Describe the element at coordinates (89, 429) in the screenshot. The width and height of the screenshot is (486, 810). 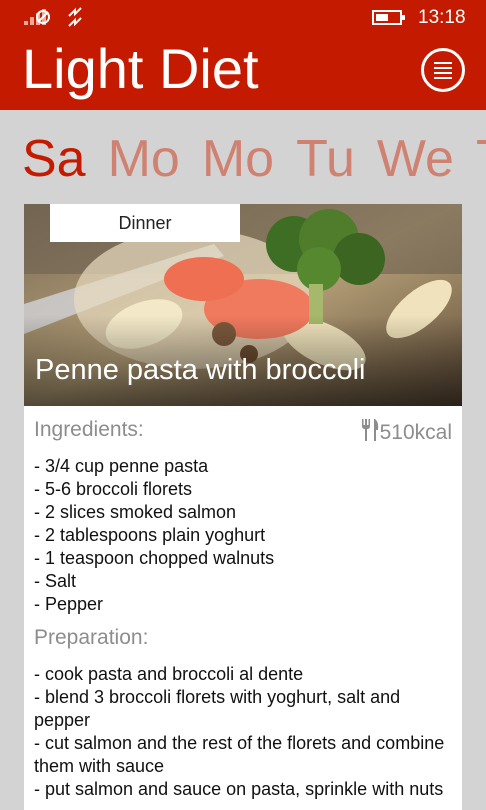
I see `ingredients-heading: Ingredients:` at that location.